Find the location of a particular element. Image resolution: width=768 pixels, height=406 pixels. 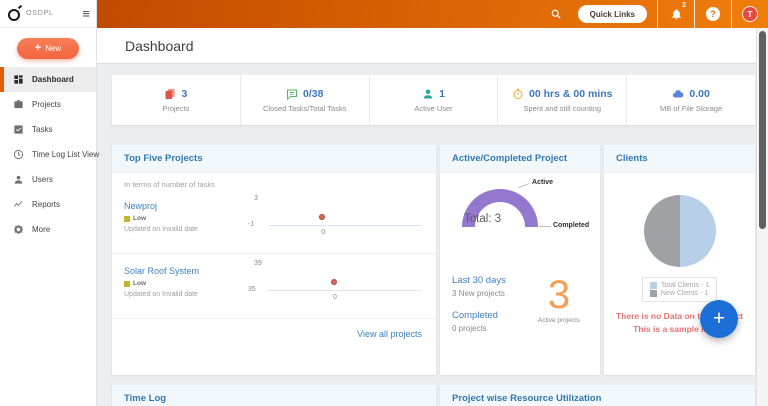

clients-pie-chart is located at coordinates (679, 231).